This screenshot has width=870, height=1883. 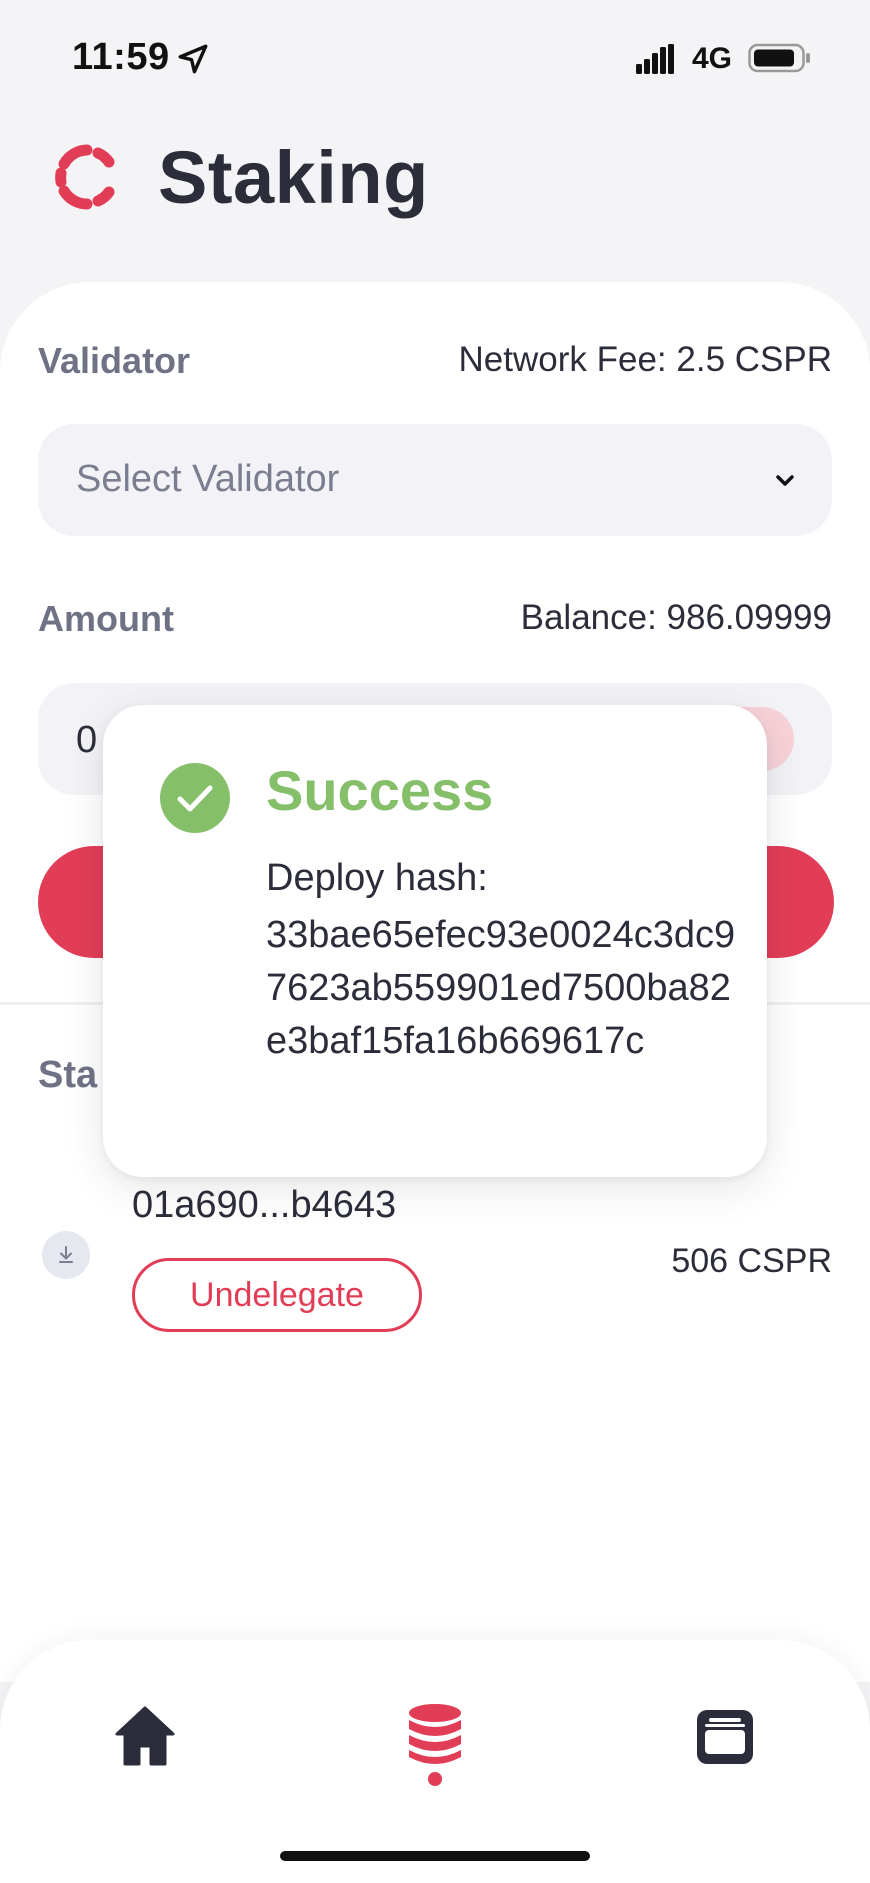 I want to click on status-bar: 11:59 4G, so click(x=435, y=55).